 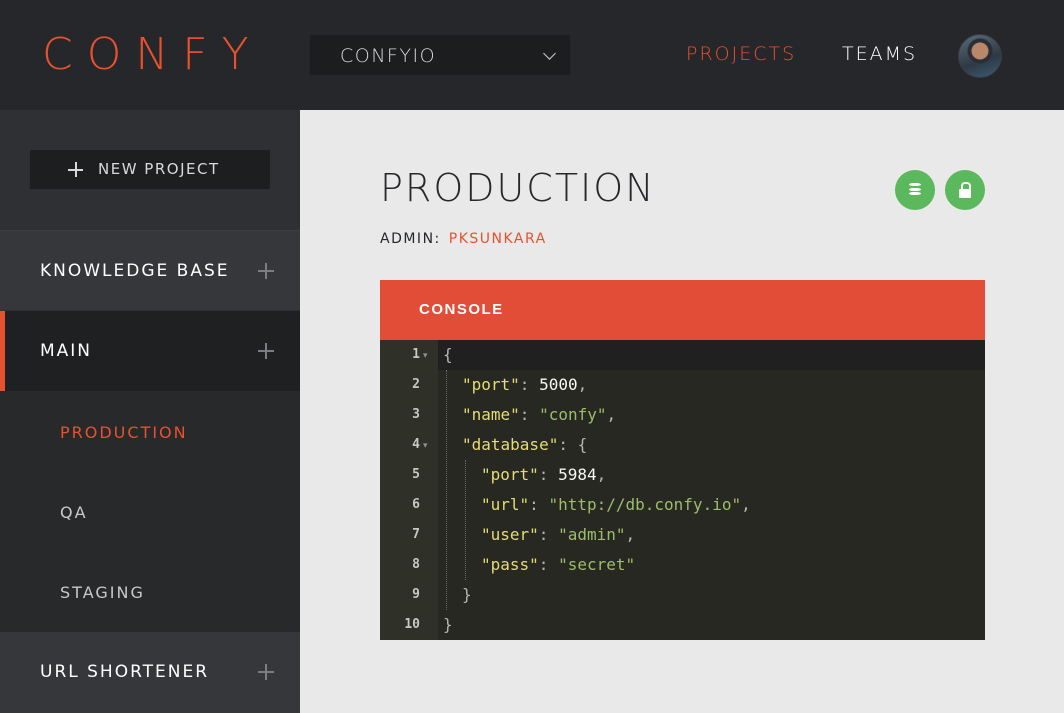 I want to click on code-line: "port": 5984,, so click(x=544, y=474).